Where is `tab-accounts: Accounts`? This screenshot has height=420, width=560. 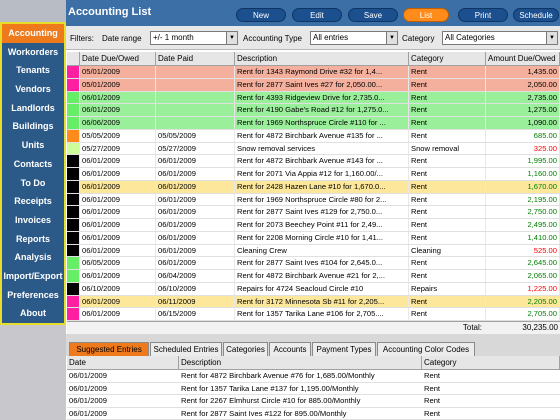 tab-accounts: Accounts is located at coordinates (290, 349).